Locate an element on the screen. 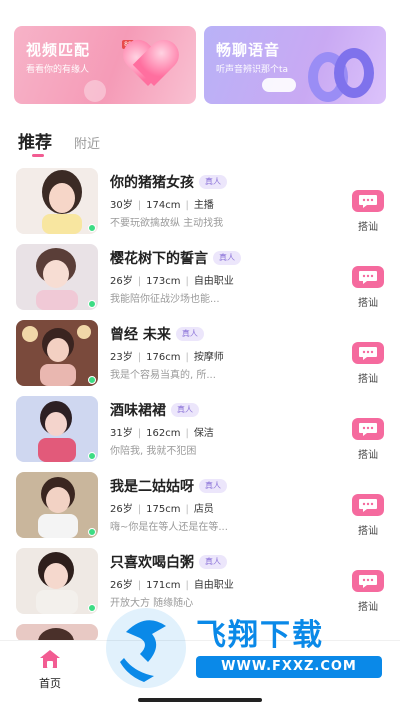 The image size is (400, 711). user-height: 162cm is located at coordinates (163, 433).